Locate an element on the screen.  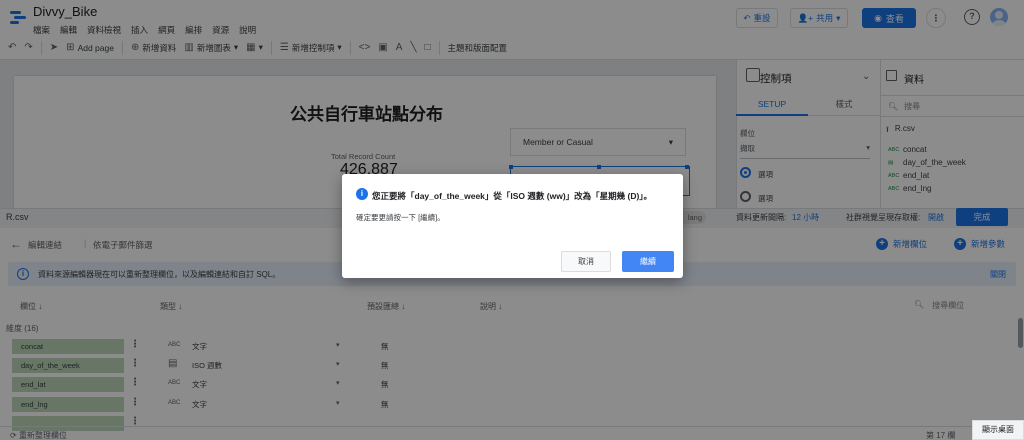
cancel-button: 取消 is located at coordinates (586, 261).